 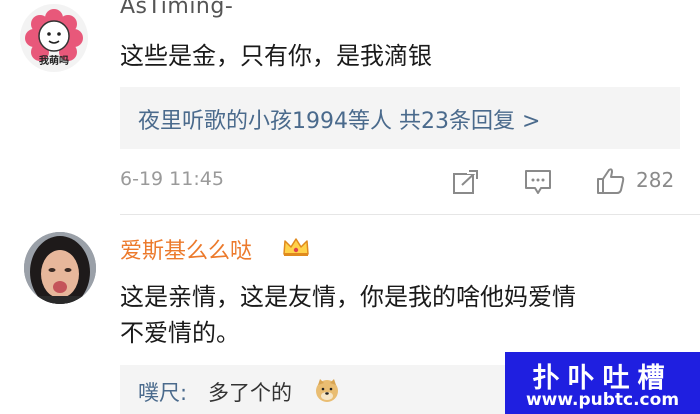 I want to click on comment-icon, so click(x=538, y=182).